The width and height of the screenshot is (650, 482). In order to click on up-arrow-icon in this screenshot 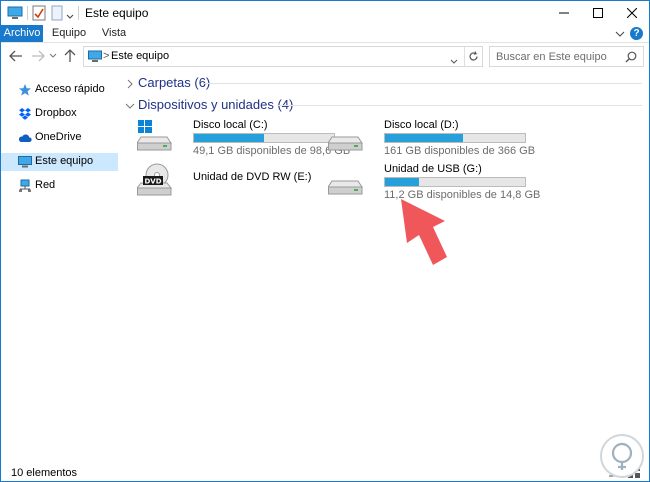, I will do `click(70, 56)`.